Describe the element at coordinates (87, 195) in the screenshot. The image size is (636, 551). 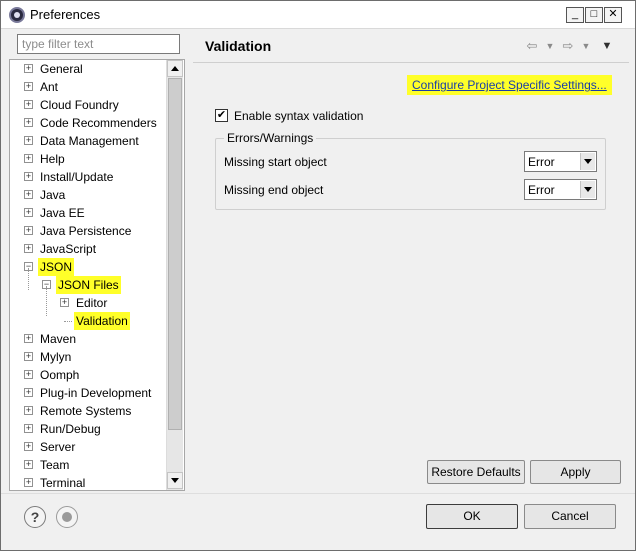
I see `tree-item: + Java` at that location.